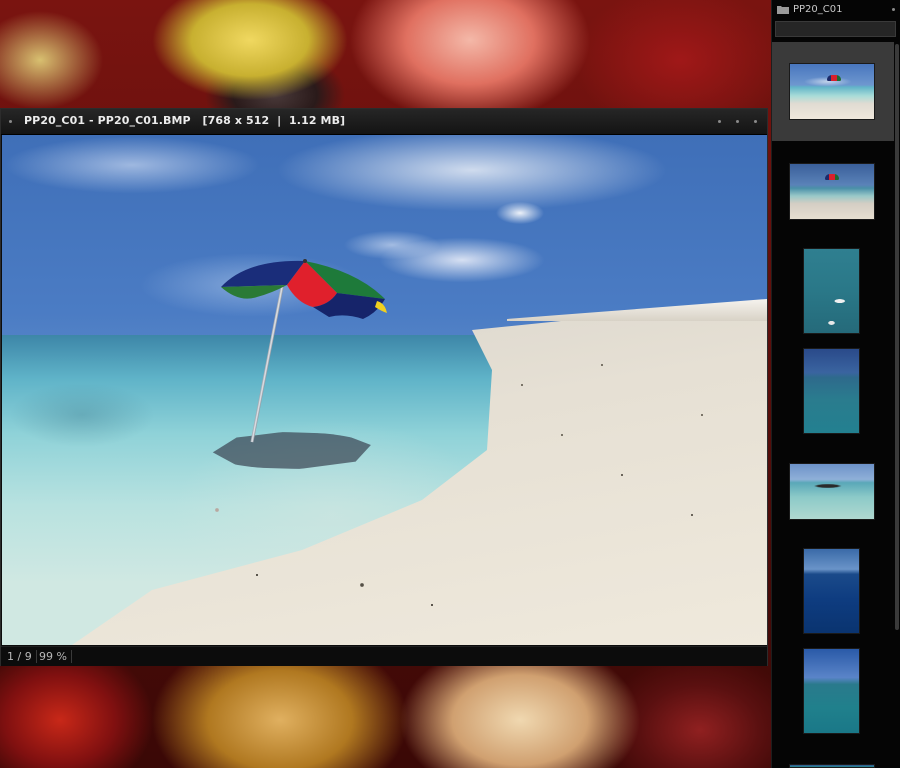  I want to click on folder-name: PP20_C01, so click(818, 9).